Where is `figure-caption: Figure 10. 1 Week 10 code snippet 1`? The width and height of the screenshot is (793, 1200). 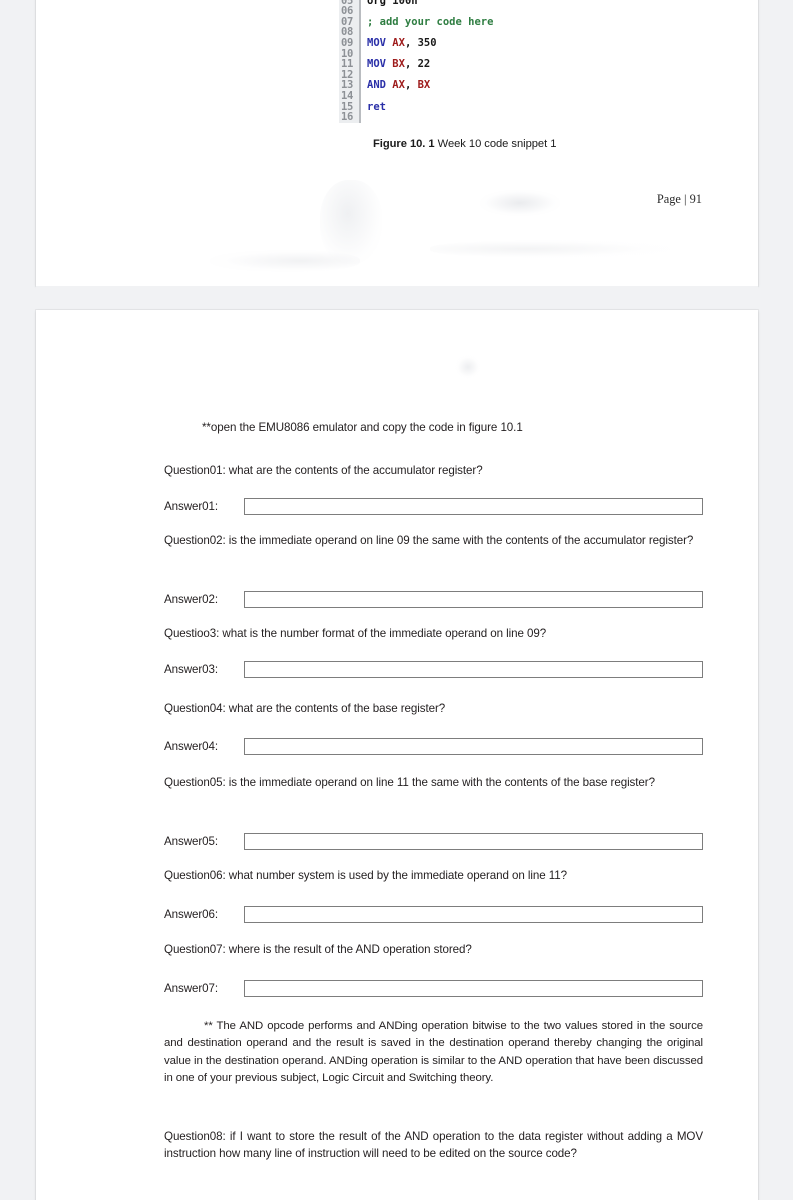
figure-caption: Figure 10. 1 Week 10 code snippet 1 is located at coordinates (464, 144).